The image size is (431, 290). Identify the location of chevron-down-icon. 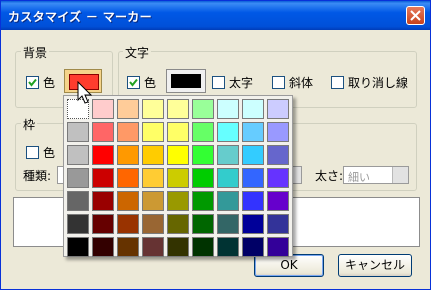
(400, 175).